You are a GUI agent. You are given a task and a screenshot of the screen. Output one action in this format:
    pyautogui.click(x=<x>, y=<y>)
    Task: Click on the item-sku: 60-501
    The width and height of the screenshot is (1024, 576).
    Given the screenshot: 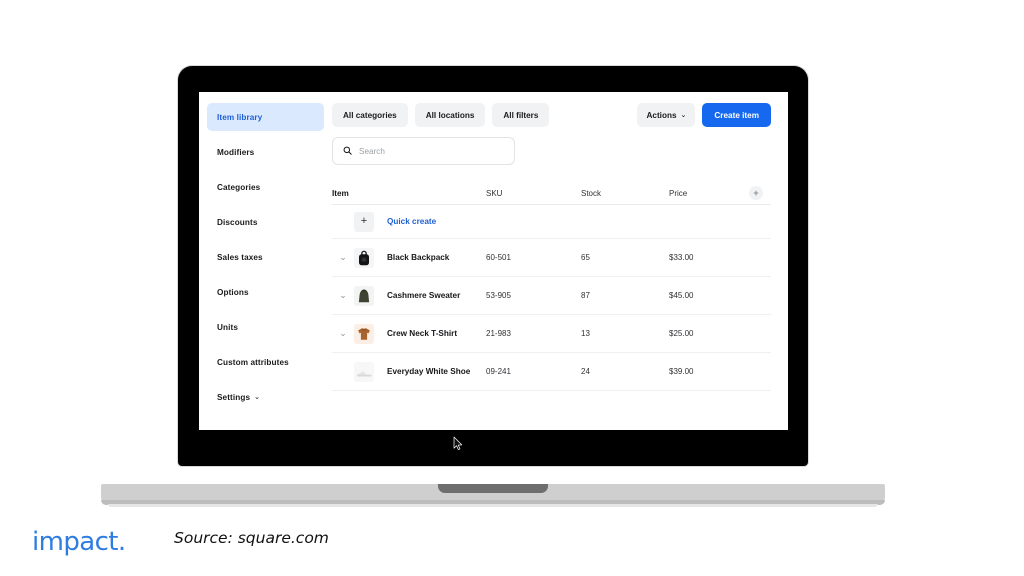 What is the action you would take?
    pyautogui.click(x=498, y=257)
    